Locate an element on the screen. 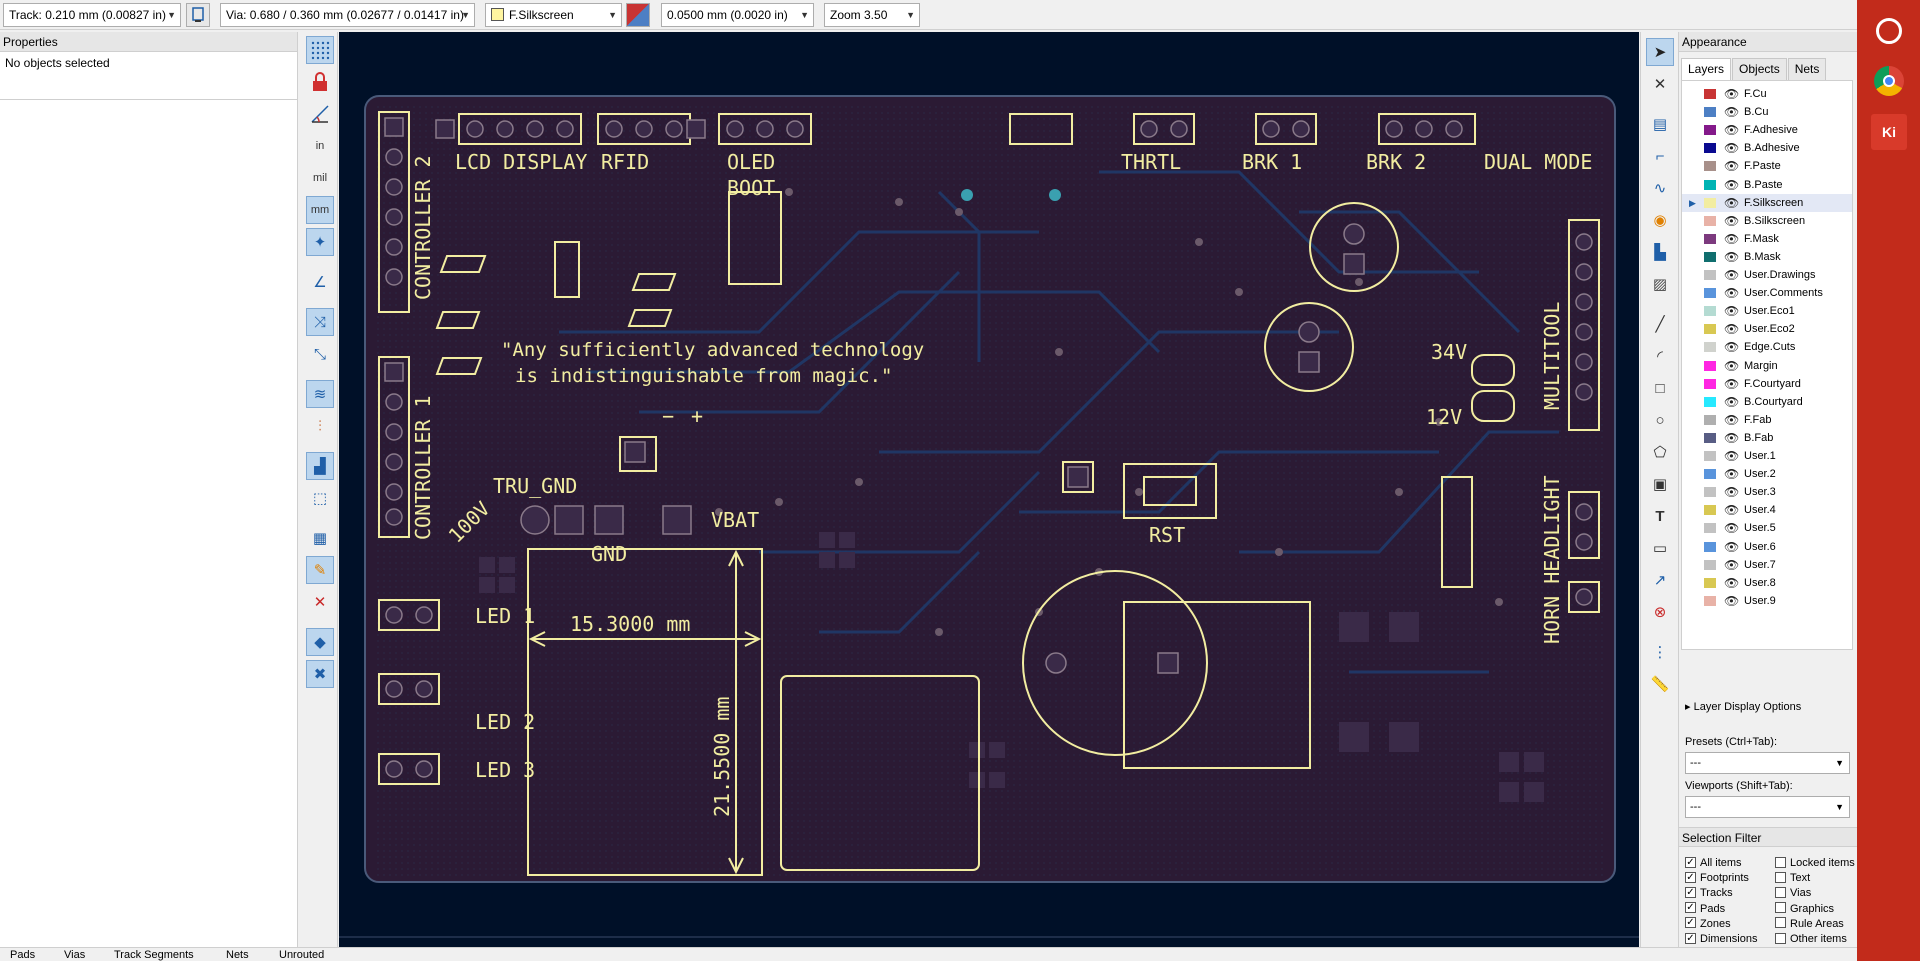 This screenshot has height=961, width=1920. layer-row: 👁 User.7 is located at coordinates (1767, 565).